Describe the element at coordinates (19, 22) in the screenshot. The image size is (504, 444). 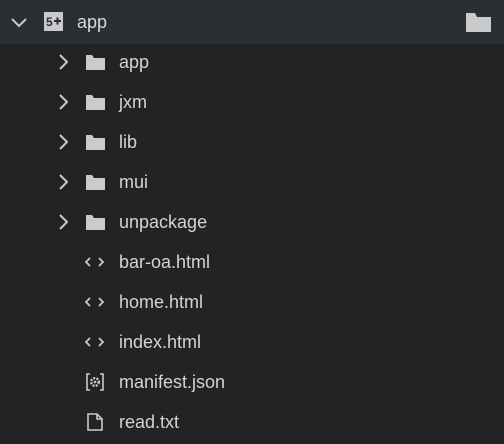
I see `chevron-down-icon` at that location.